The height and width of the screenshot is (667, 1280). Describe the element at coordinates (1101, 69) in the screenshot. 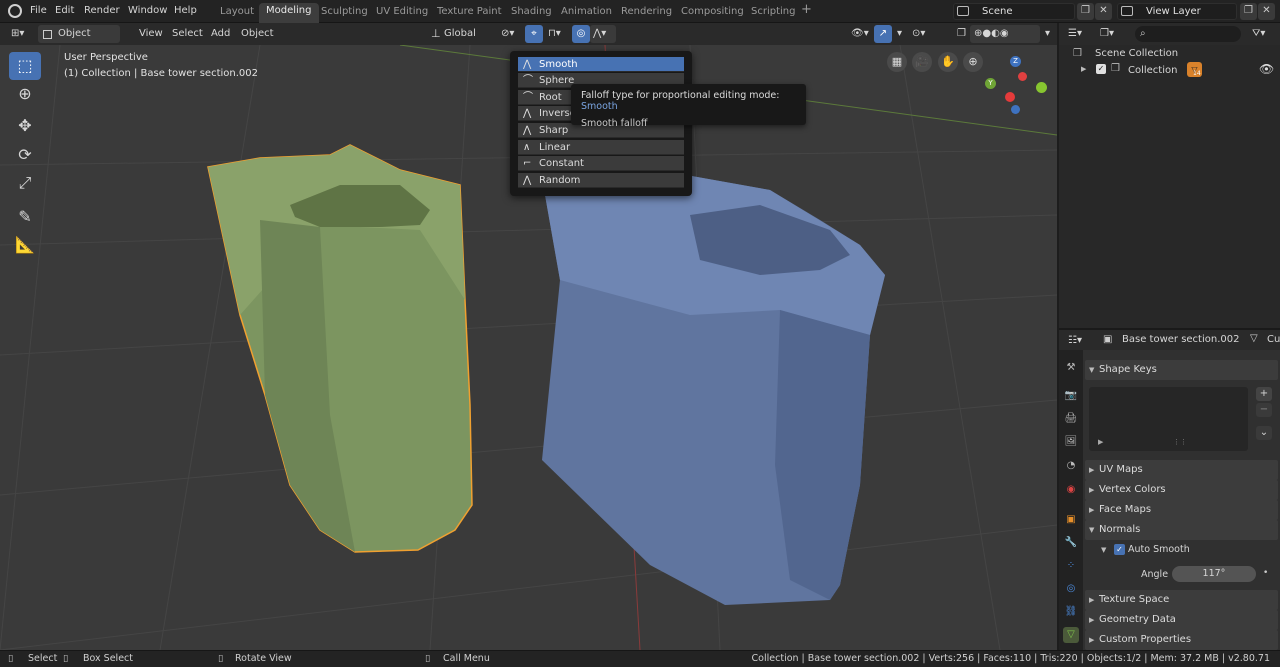

I see `collection-checkbox: ✓` at that location.